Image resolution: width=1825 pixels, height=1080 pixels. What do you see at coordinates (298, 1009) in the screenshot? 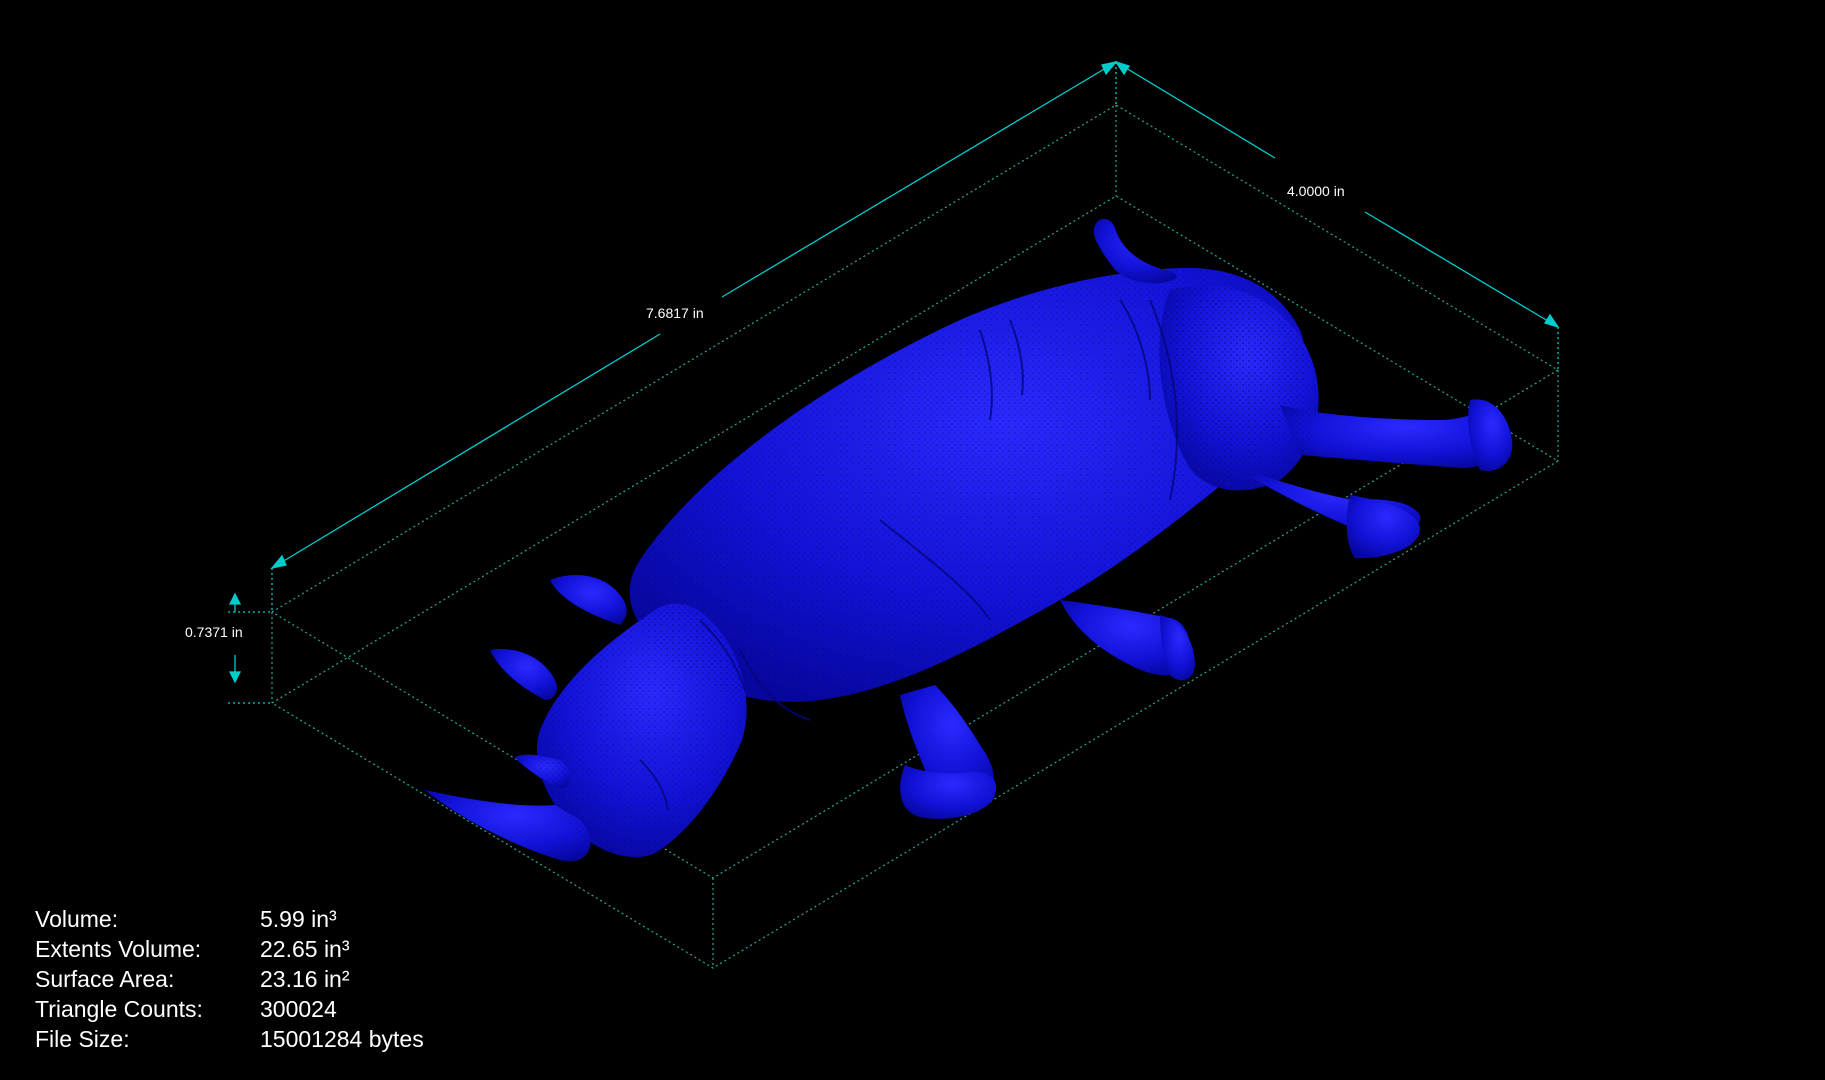
I see `stat-value: 300024` at bounding box center [298, 1009].